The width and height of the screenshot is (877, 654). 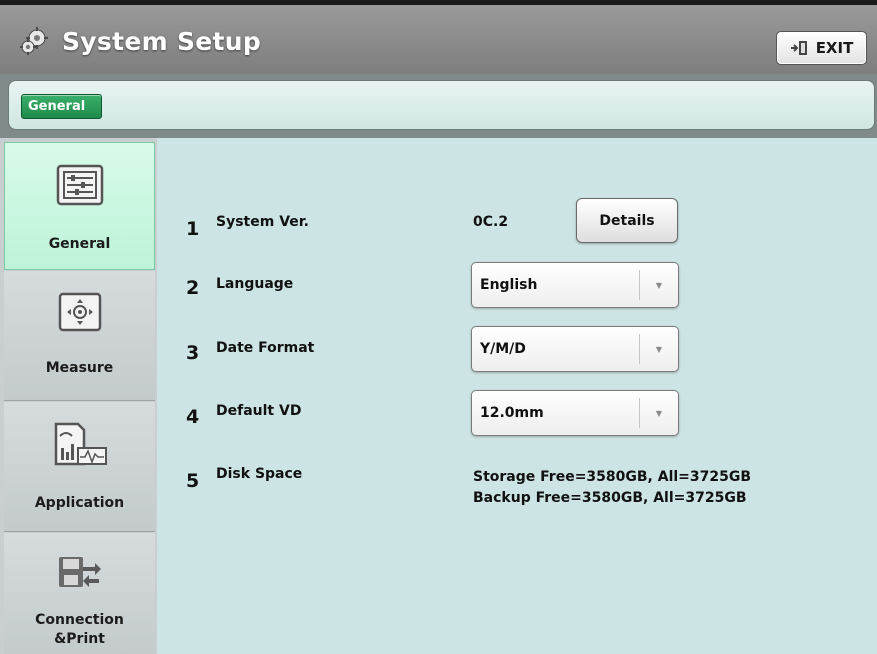 I want to click on system-ver-label: System Ver., so click(x=262, y=222).